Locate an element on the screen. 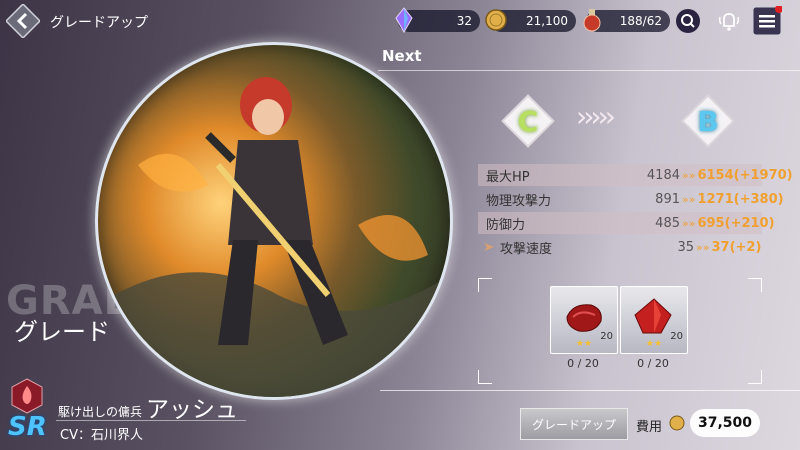 This screenshot has width=800, height=450. menu-button is located at coordinates (767, 20).